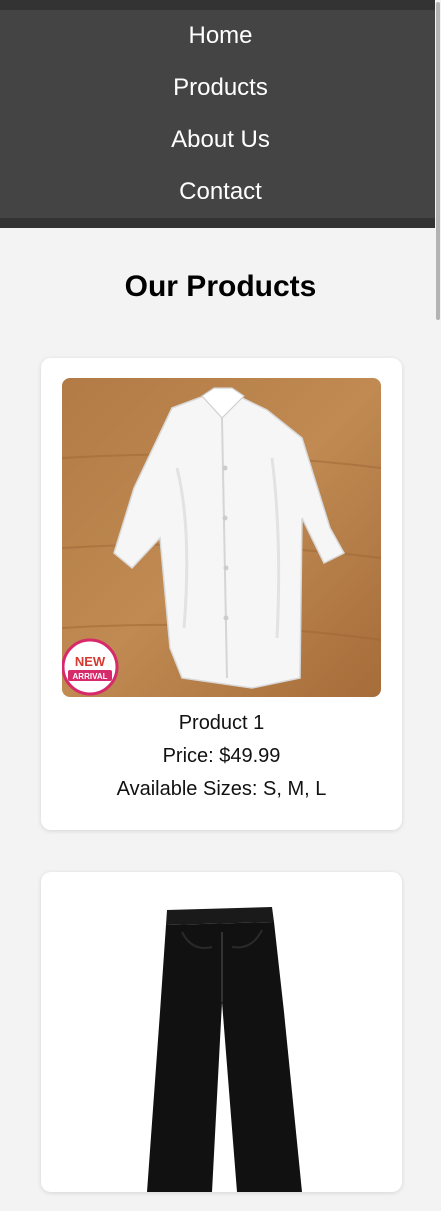 The width and height of the screenshot is (441, 1211). I want to click on svg-text: ARRIVAL, so click(90, 676).